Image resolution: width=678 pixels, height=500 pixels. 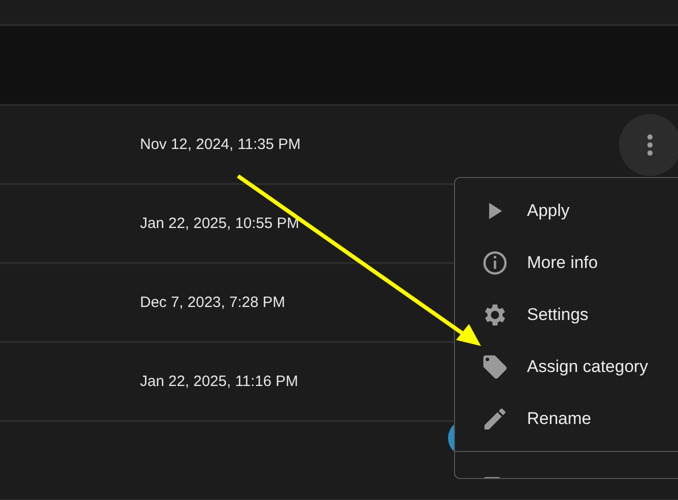 What do you see at coordinates (566, 315) in the screenshot?
I see `menu-item: Settings` at bounding box center [566, 315].